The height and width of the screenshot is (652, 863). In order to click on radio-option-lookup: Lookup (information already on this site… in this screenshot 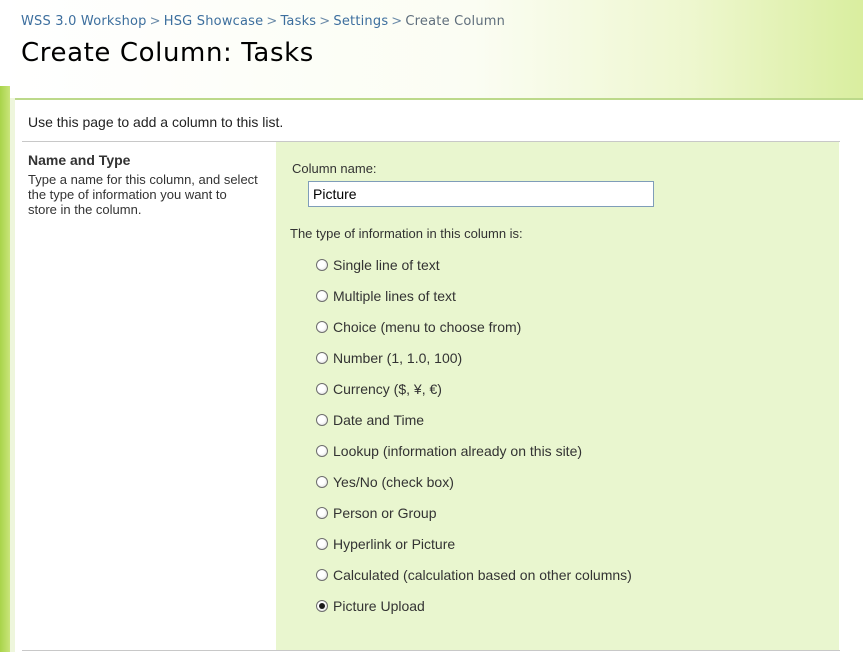, I will do `click(449, 451)`.